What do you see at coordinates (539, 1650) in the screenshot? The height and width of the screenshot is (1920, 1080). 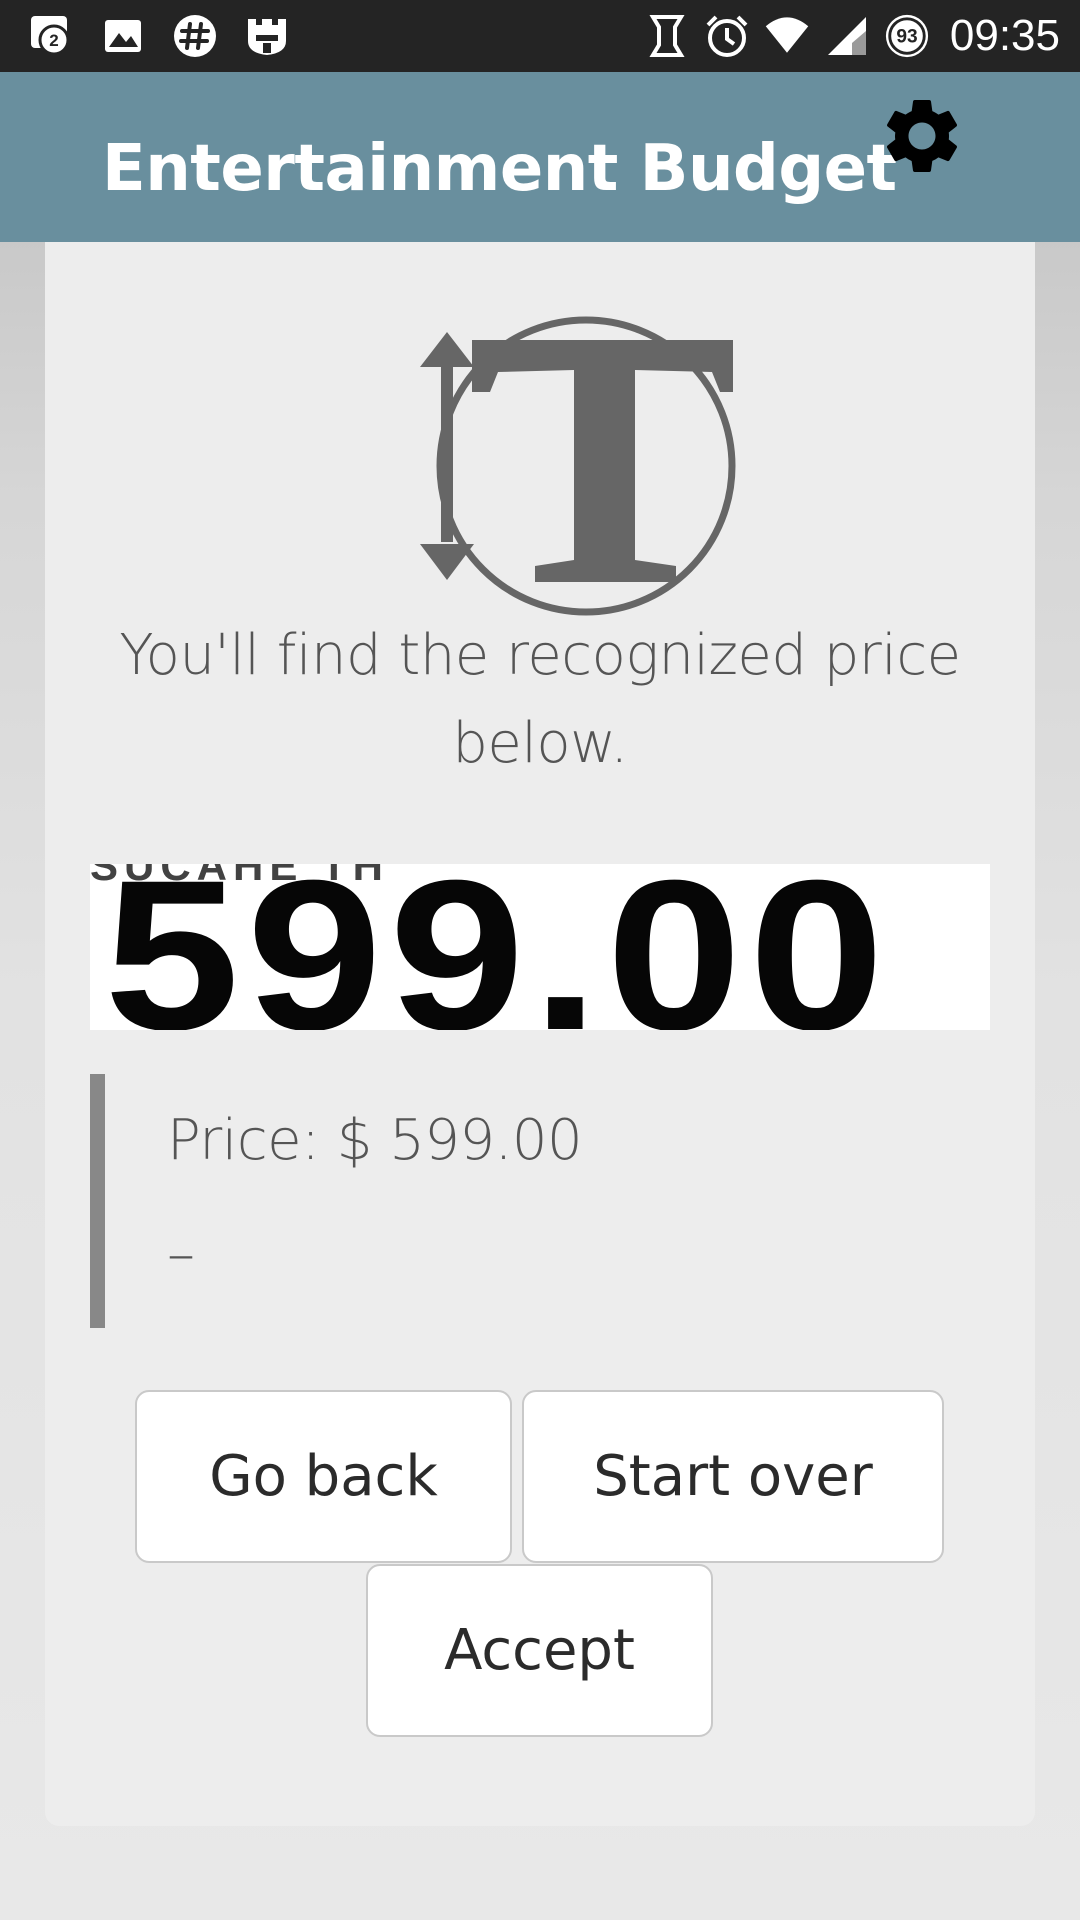 I see `accept-button: Accept` at bounding box center [539, 1650].